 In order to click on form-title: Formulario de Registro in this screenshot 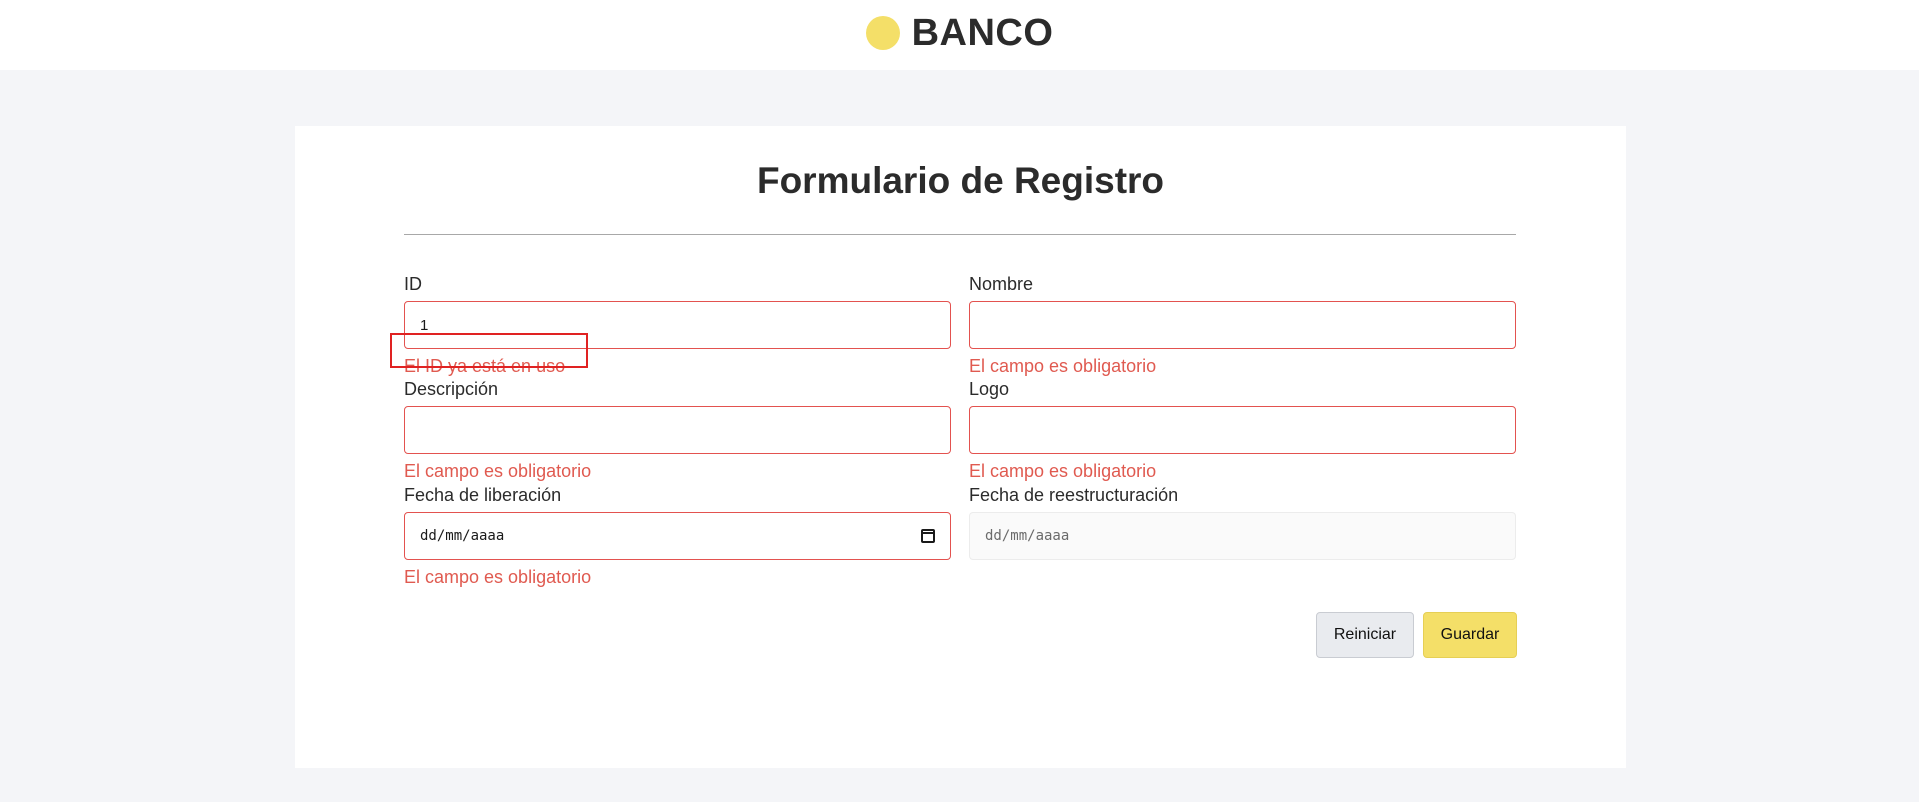, I will do `click(960, 180)`.